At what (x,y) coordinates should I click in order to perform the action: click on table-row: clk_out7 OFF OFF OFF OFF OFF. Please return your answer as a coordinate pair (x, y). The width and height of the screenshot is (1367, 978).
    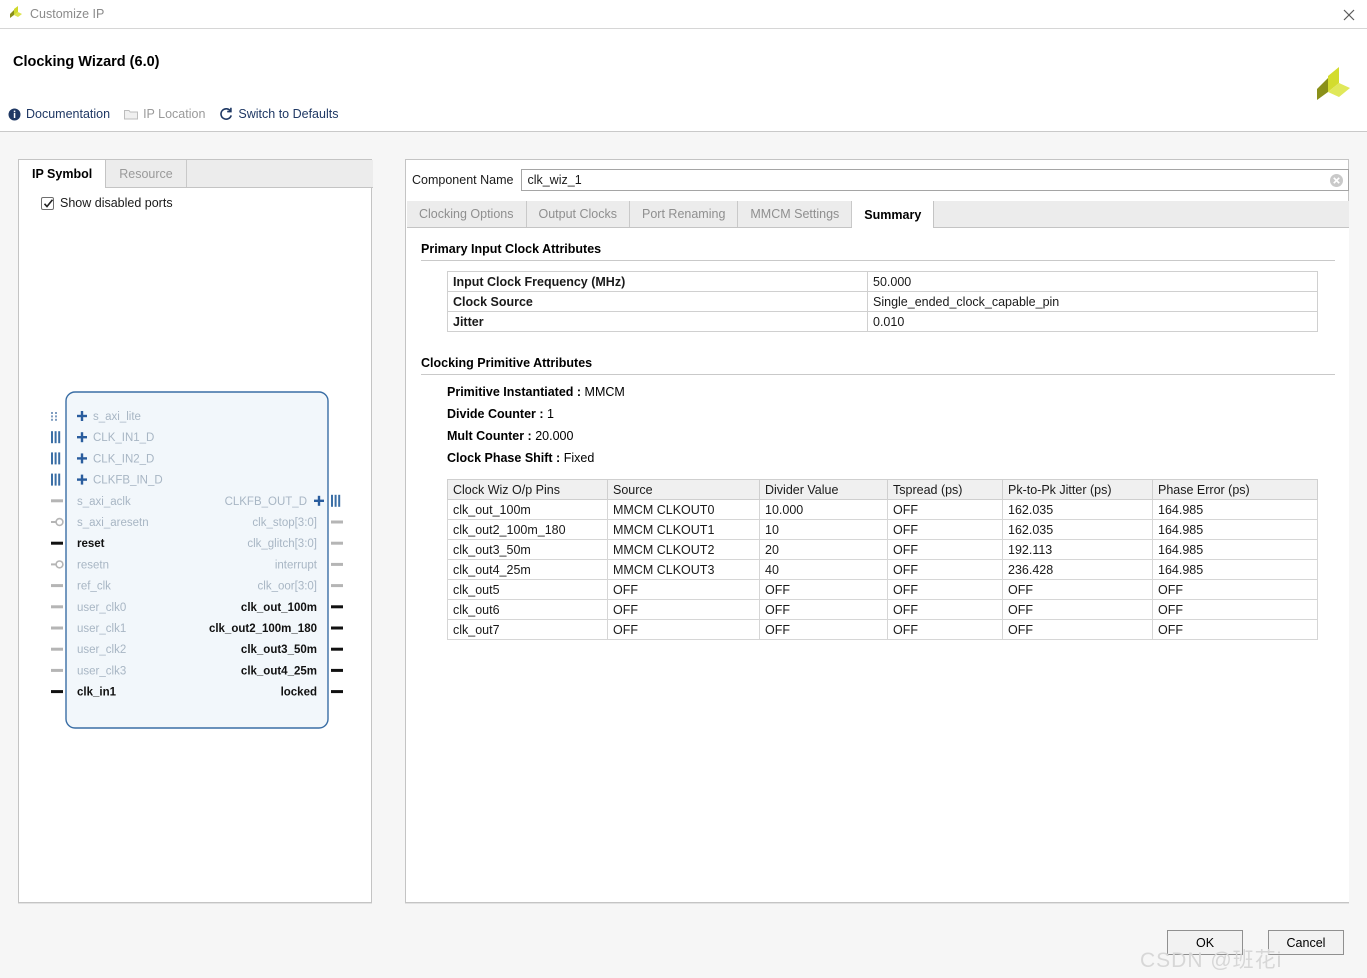
    Looking at the image, I should click on (882, 629).